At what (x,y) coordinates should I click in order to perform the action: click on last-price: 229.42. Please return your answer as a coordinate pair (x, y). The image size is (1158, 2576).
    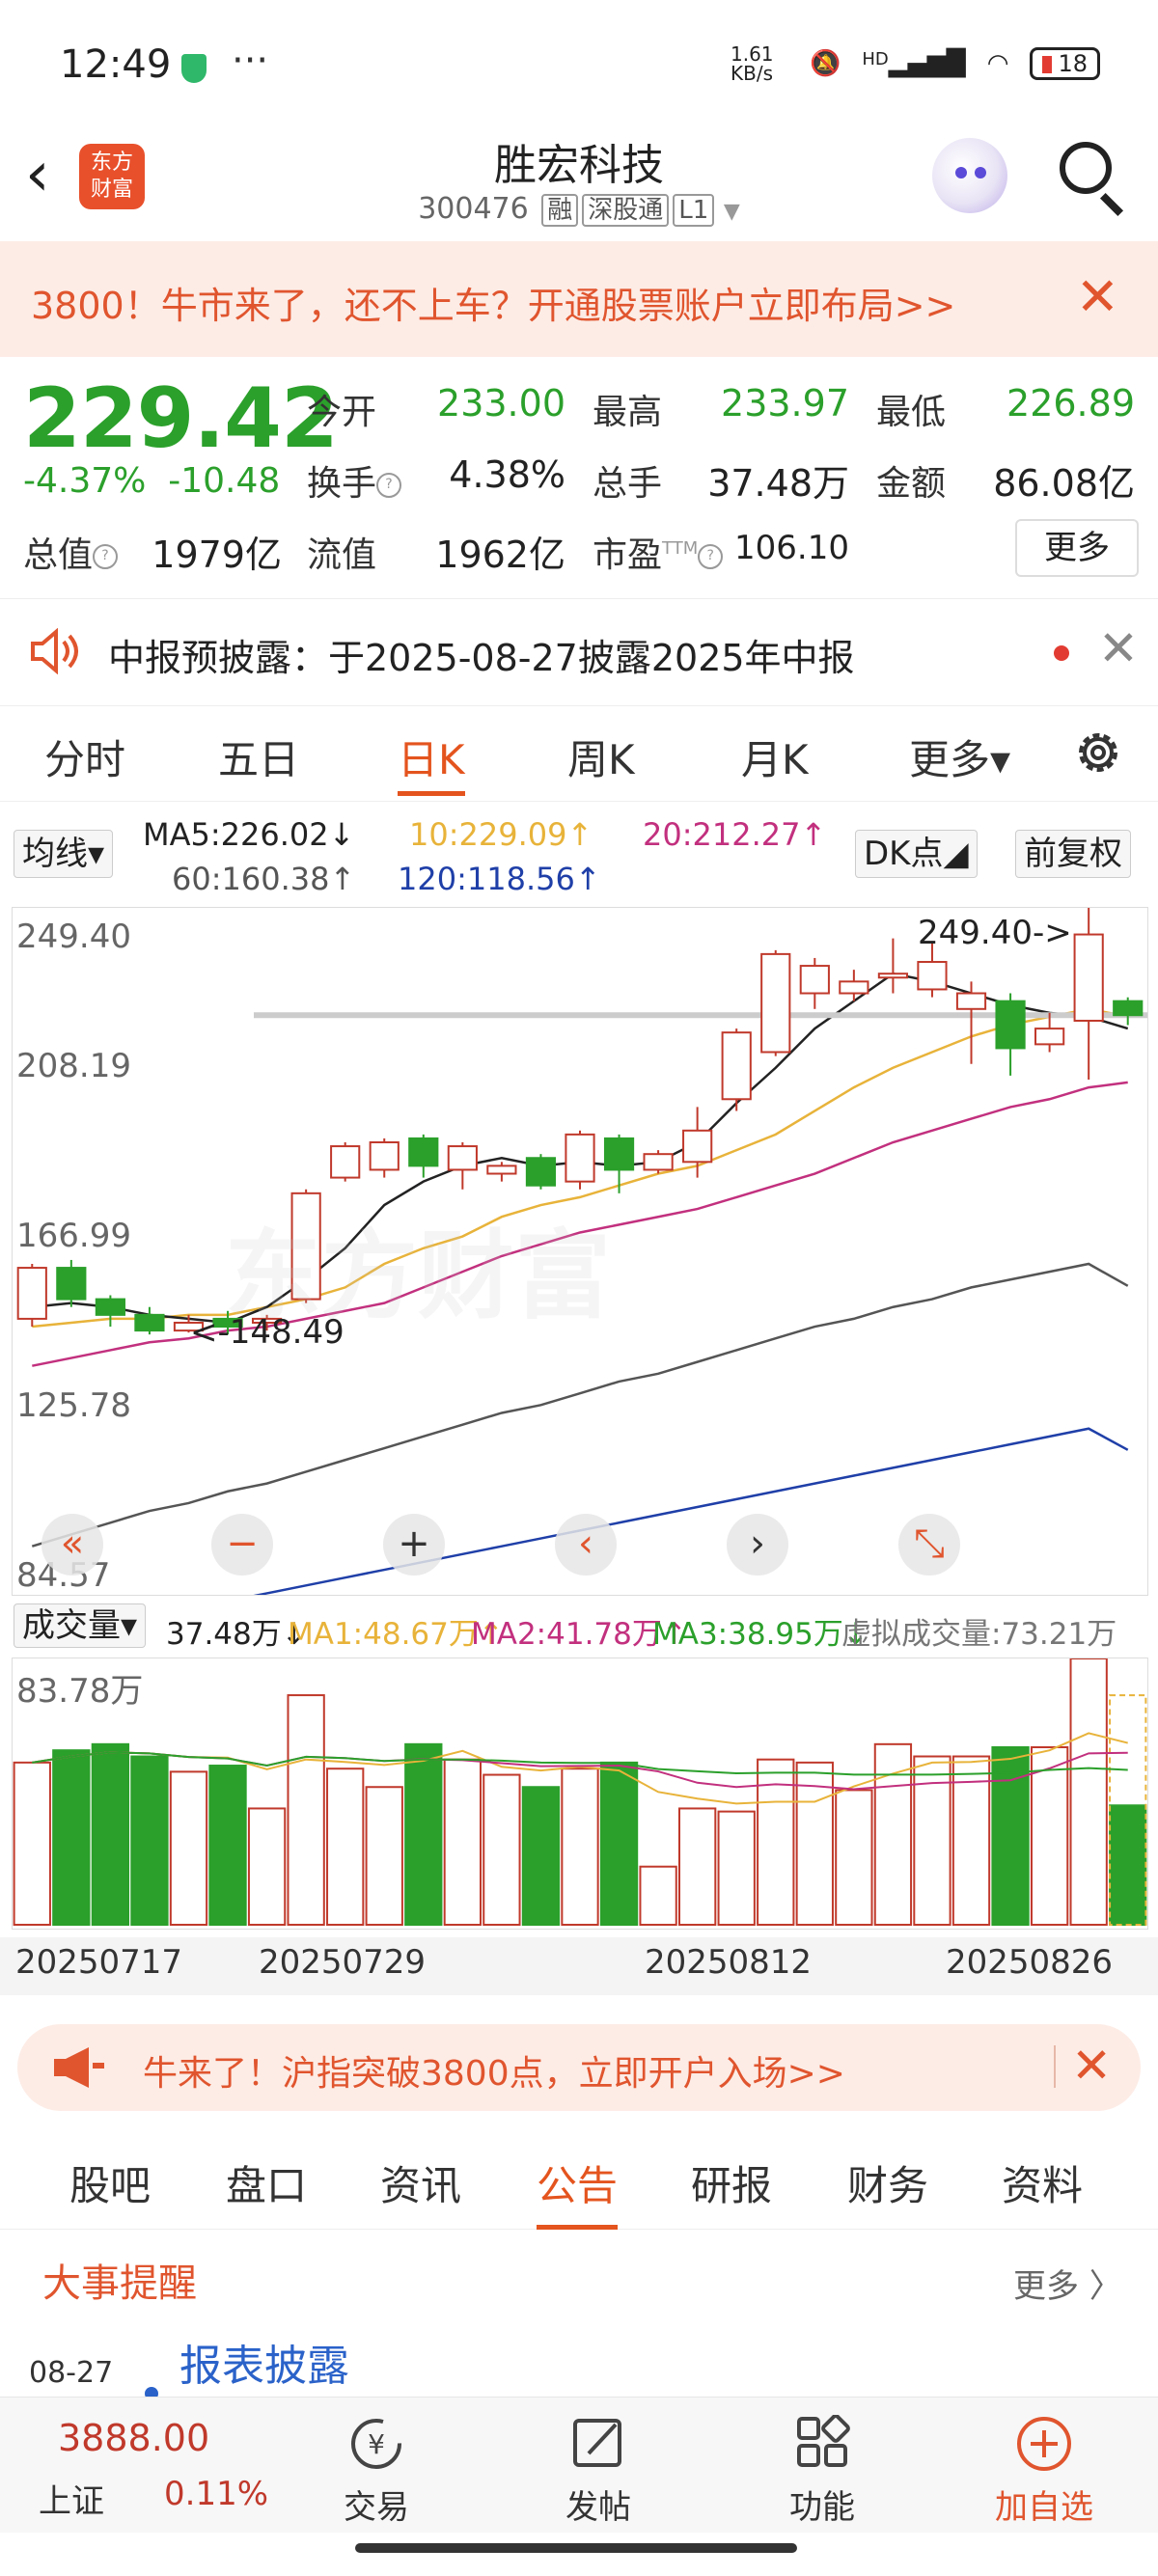
    Looking at the image, I should click on (181, 418).